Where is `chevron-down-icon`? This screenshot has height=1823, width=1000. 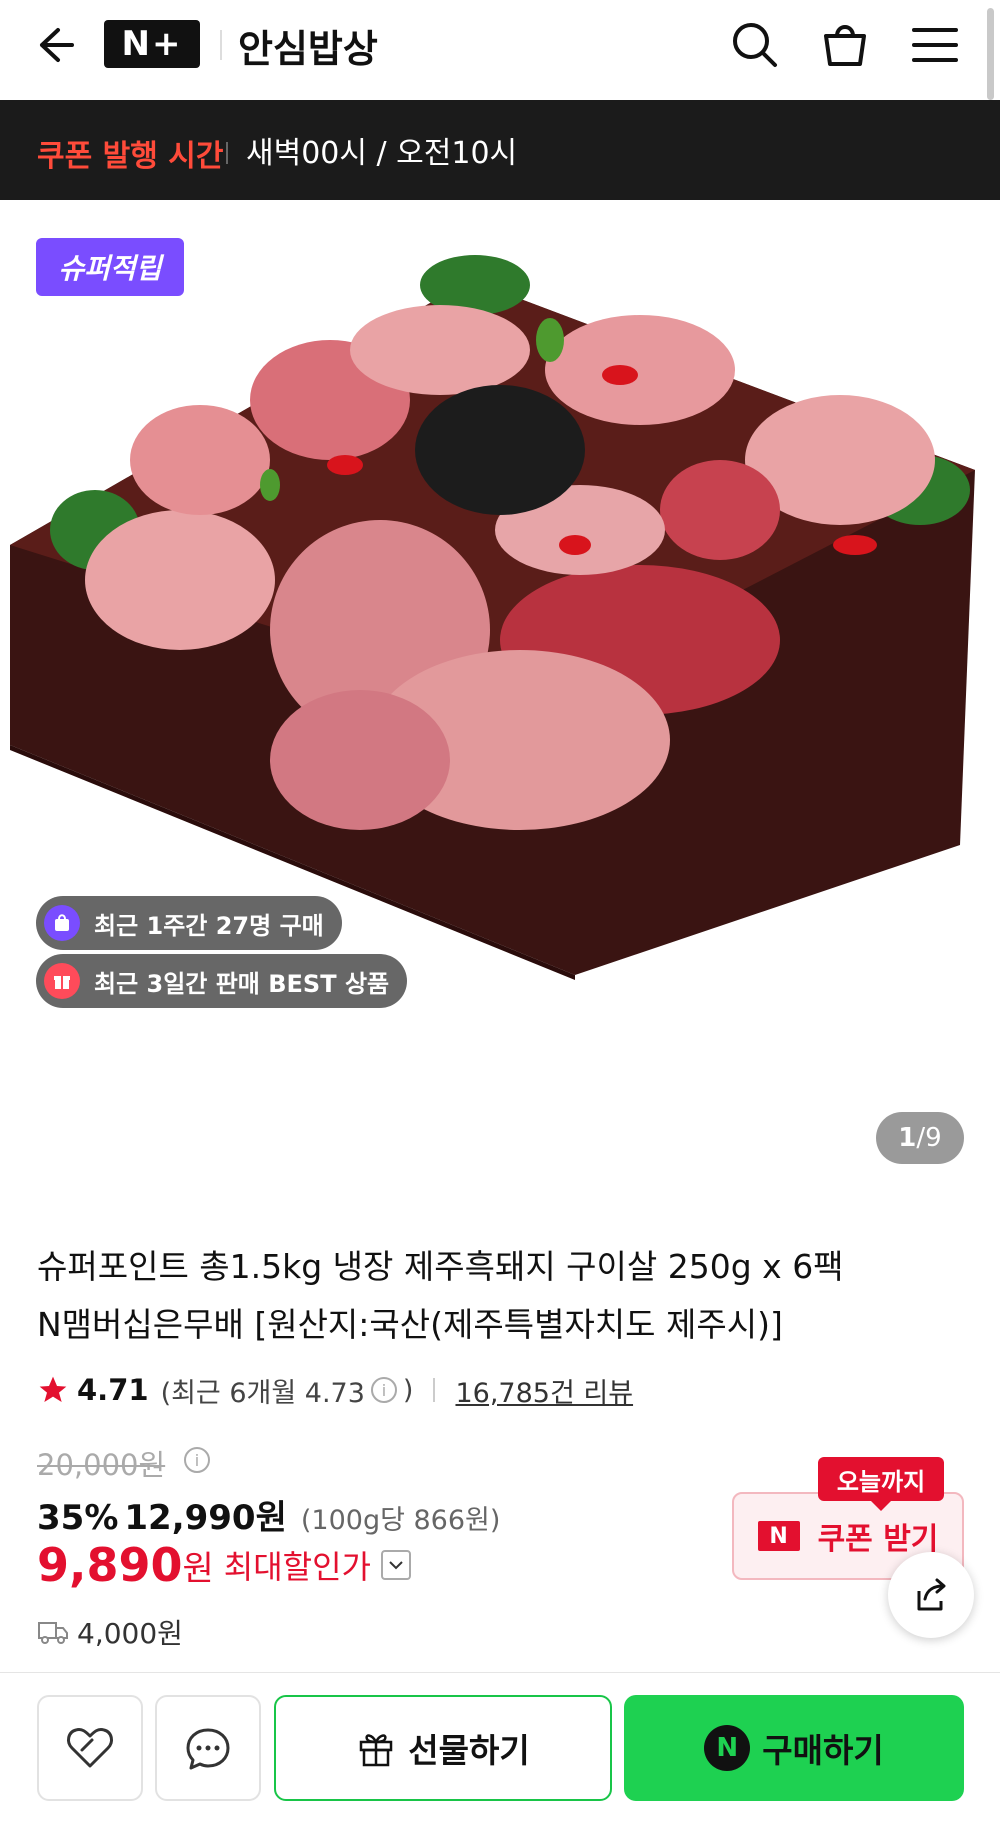 chevron-down-icon is located at coordinates (396, 1565).